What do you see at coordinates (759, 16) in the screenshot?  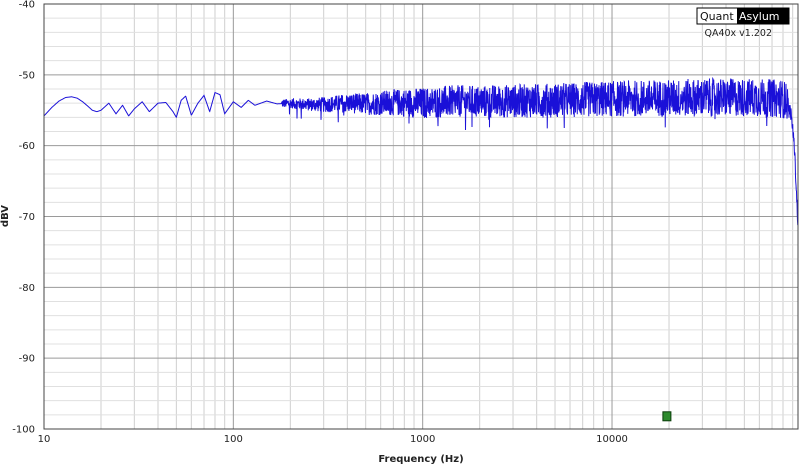 I see `logo-asylum: Asylum` at bounding box center [759, 16].